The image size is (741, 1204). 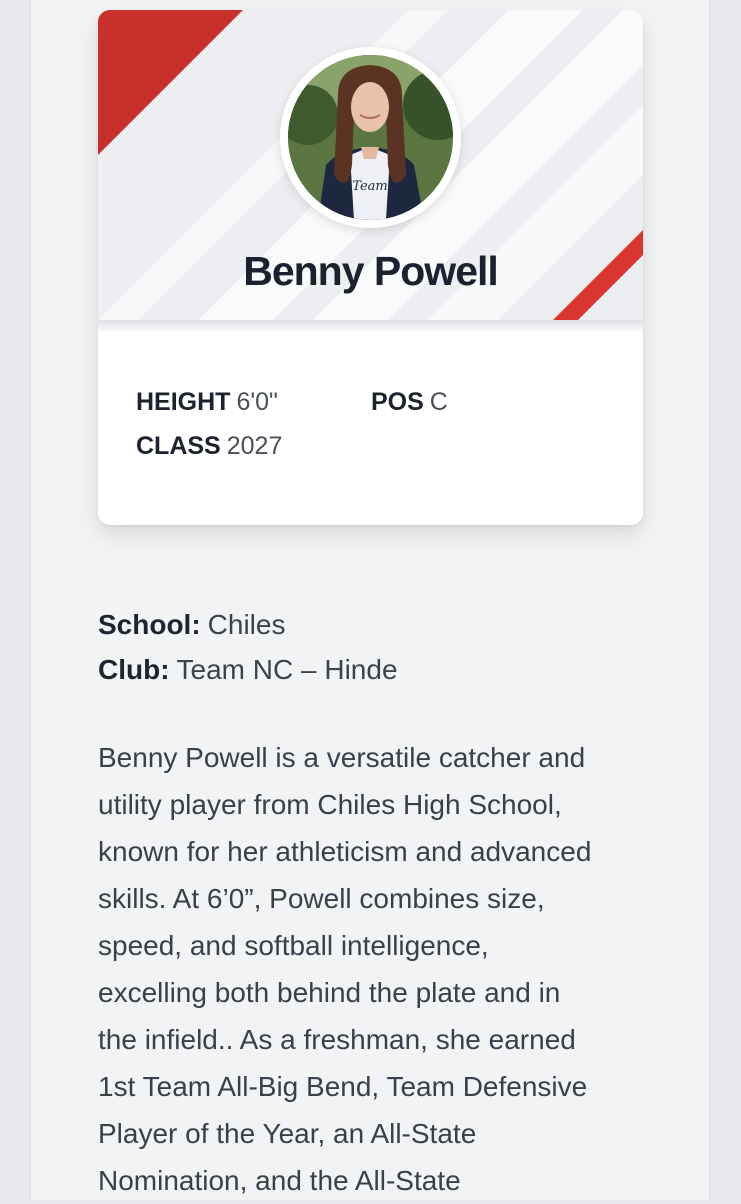 What do you see at coordinates (149, 624) in the screenshot?
I see `school-label: School:` at bounding box center [149, 624].